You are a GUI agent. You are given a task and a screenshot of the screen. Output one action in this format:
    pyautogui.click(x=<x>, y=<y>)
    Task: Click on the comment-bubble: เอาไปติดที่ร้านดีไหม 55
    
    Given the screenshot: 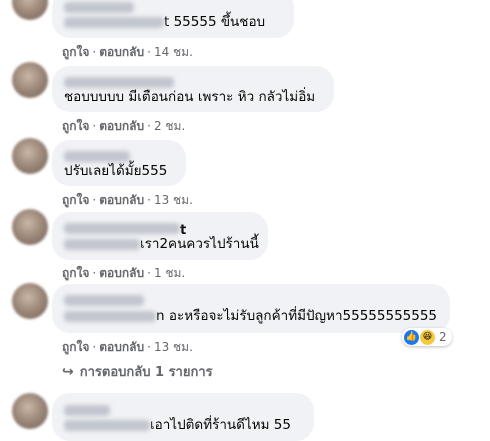 What is the action you would take?
    pyautogui.click(x=183, y=417)
    